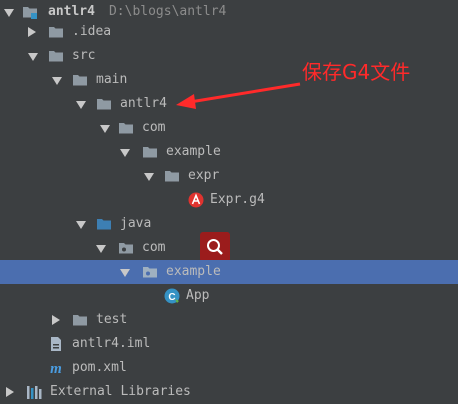 This screenshot has width=458, height=404. What do you see at coordinates (34, 392) in the screenshot?
I see `libraries-icon` at bounding box center [34, 392].